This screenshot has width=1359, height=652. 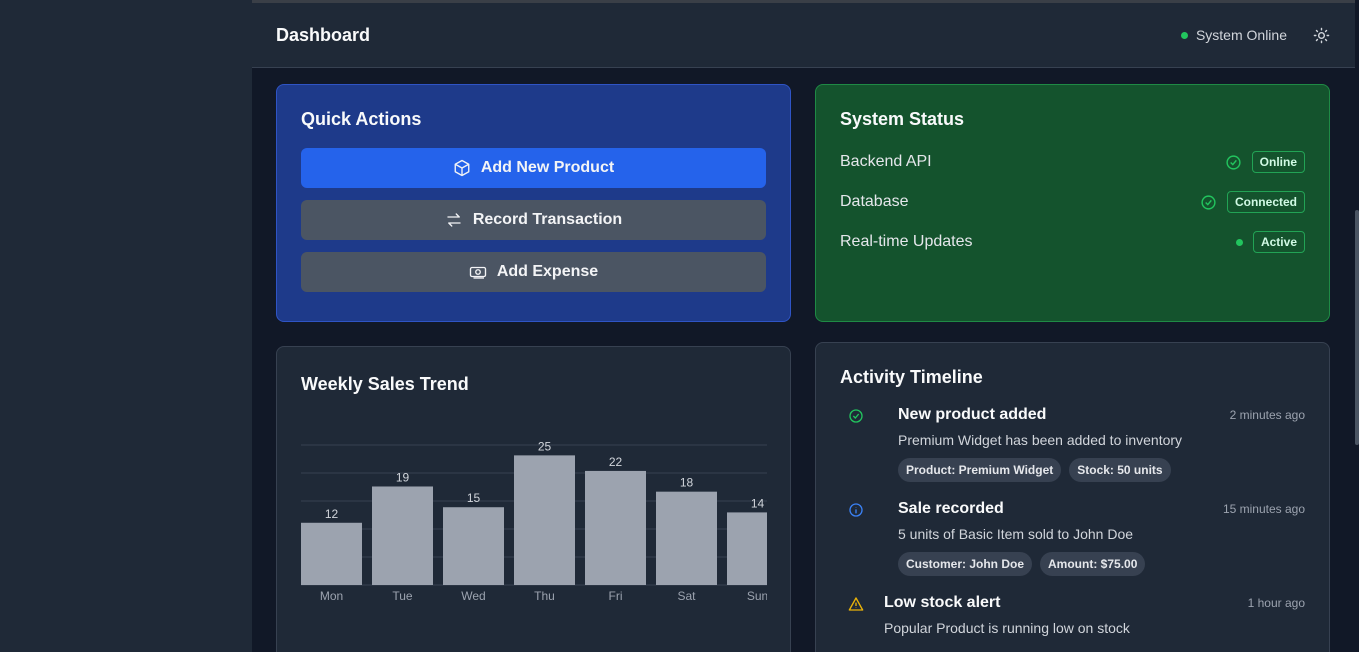 I want to click on cash-icon, so click(x=477, y=272).